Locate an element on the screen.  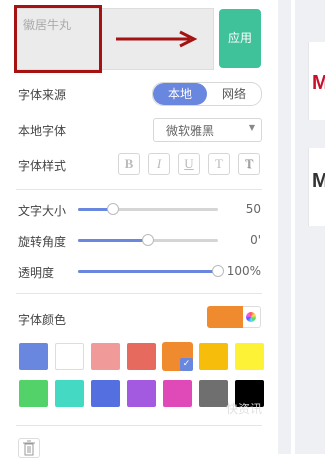
watermark-text: 快资讯 is located at coordinates (244, 409).